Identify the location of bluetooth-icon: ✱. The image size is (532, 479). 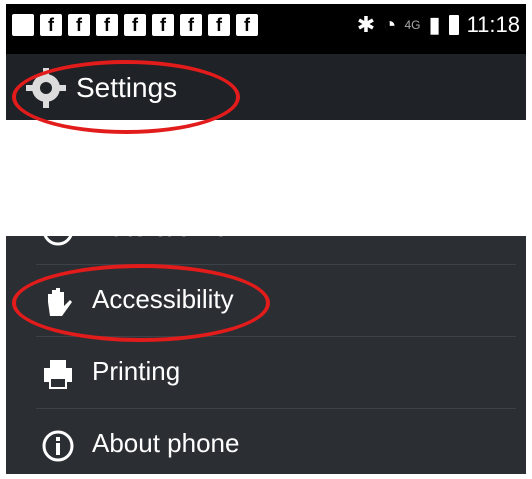
(366, 24).